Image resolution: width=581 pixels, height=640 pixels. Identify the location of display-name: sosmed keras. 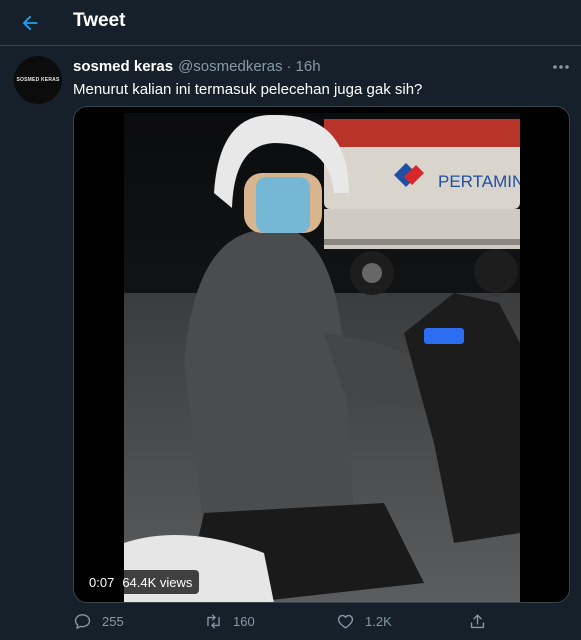
(123, 66).